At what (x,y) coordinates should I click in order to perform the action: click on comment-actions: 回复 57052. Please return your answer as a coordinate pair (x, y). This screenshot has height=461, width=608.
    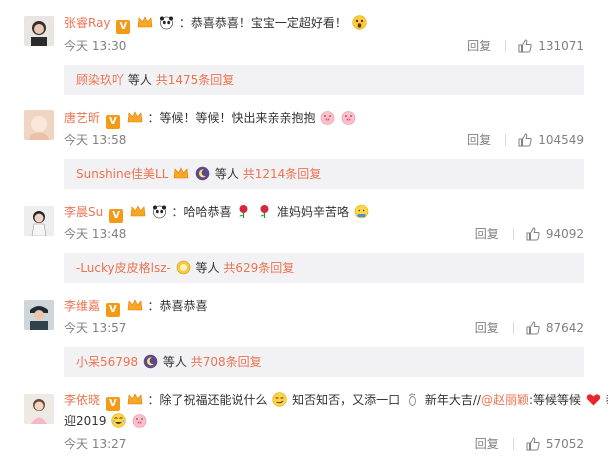
    Looking at the image, I should click on (529, 444).